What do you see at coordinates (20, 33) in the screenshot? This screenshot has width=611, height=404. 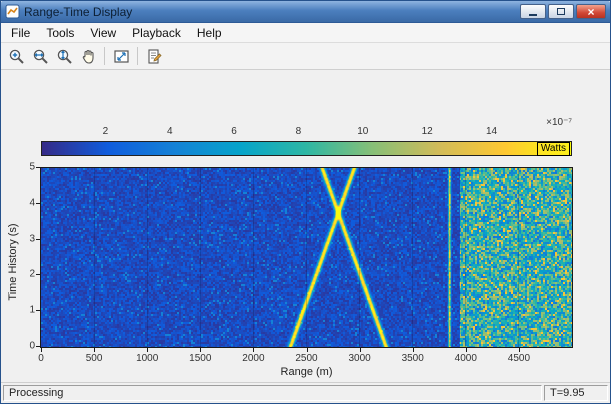 I see `menu-file: File` at bounding box center [20, 33].